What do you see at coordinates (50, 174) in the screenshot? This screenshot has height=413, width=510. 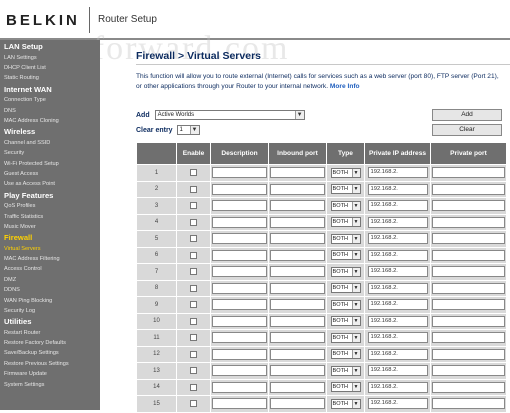 I see `sidebar-item-guest-access: Guest Access` at bounding box center [50, 174].